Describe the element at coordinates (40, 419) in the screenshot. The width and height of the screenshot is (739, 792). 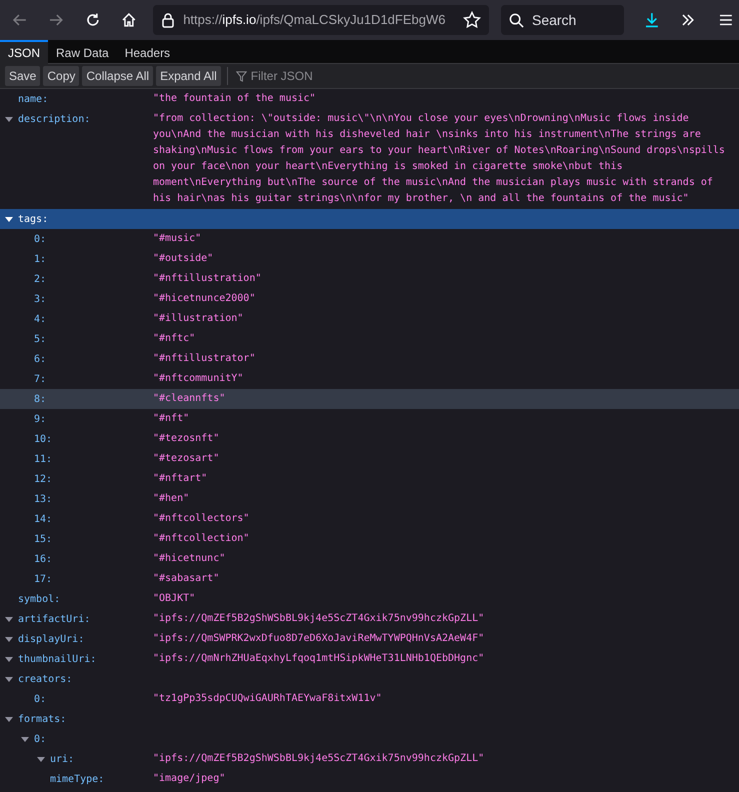
I see `json-key: 9:` at that location.